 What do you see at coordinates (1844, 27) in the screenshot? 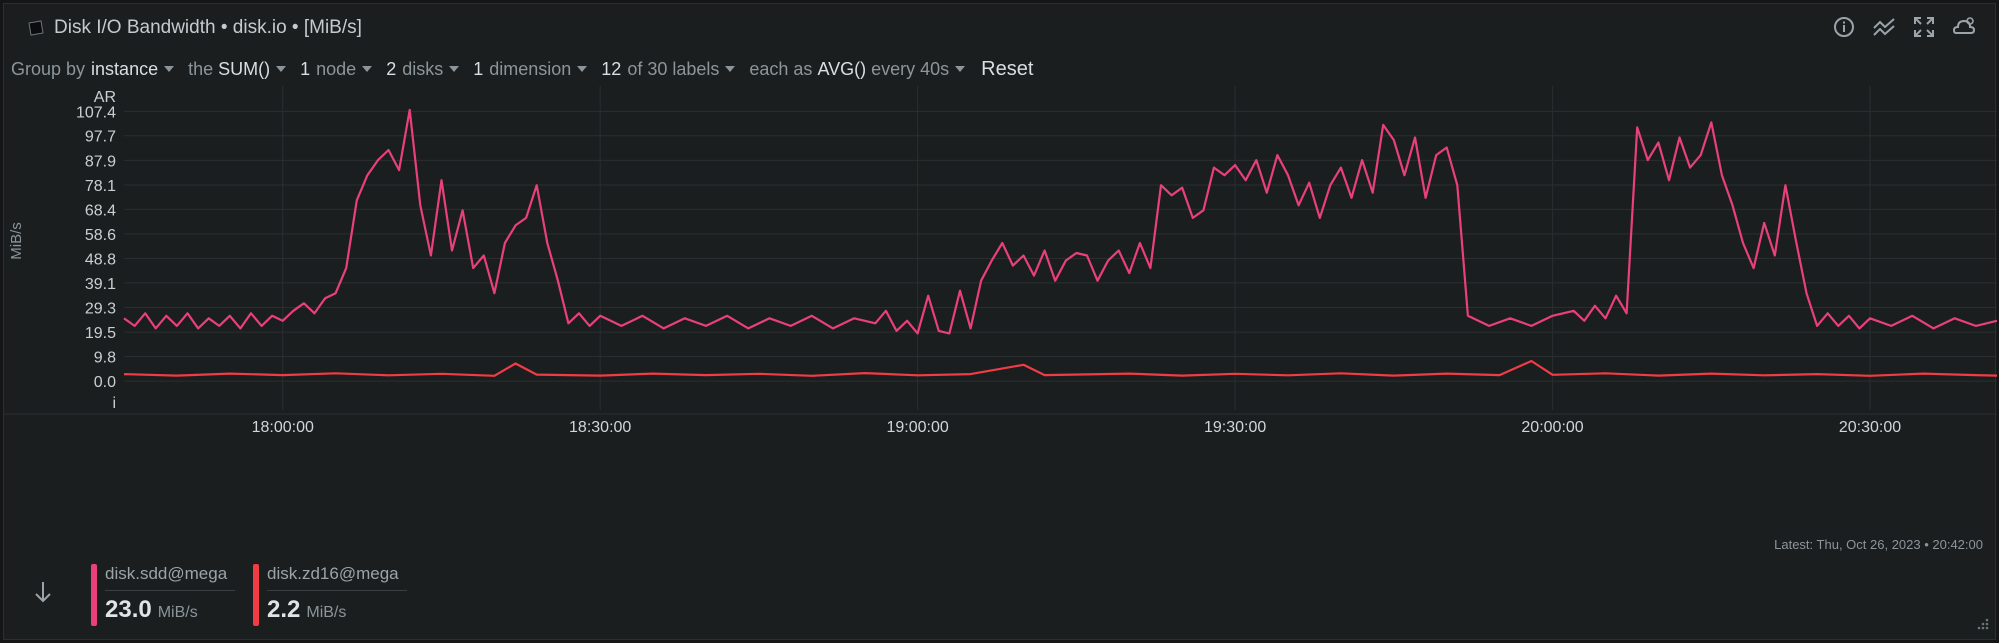
I see `info-icon` at bounding box center [1844, 27].